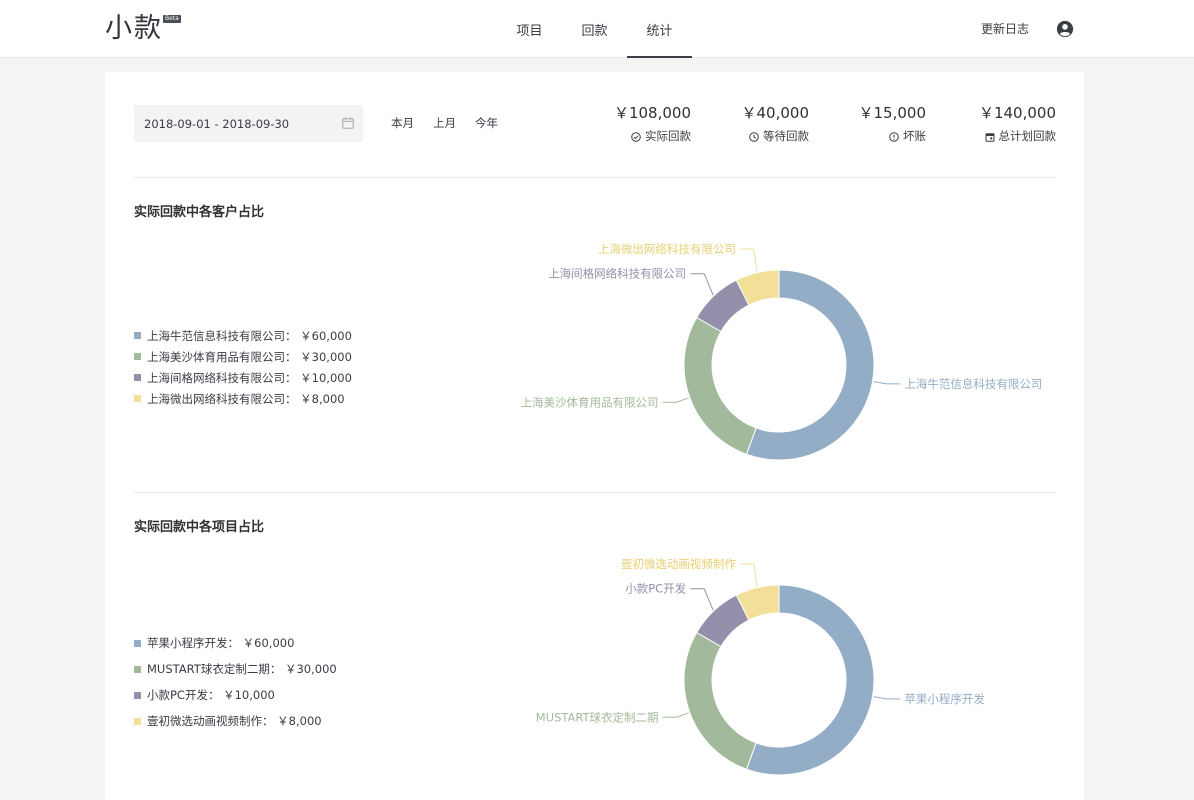 The height and width of the screenshot is (800, 1194). Describe the element at coordinates (134, 28) in the screenshot. I see `logo-text: 小款` at that location.